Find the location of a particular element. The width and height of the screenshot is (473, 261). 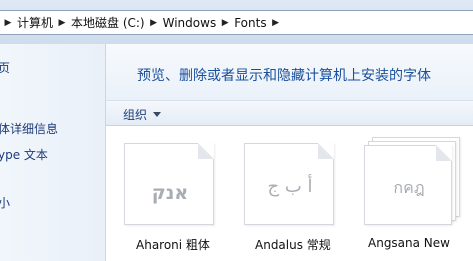

crumb-windows: Windows is located at coordinates (190, 23).